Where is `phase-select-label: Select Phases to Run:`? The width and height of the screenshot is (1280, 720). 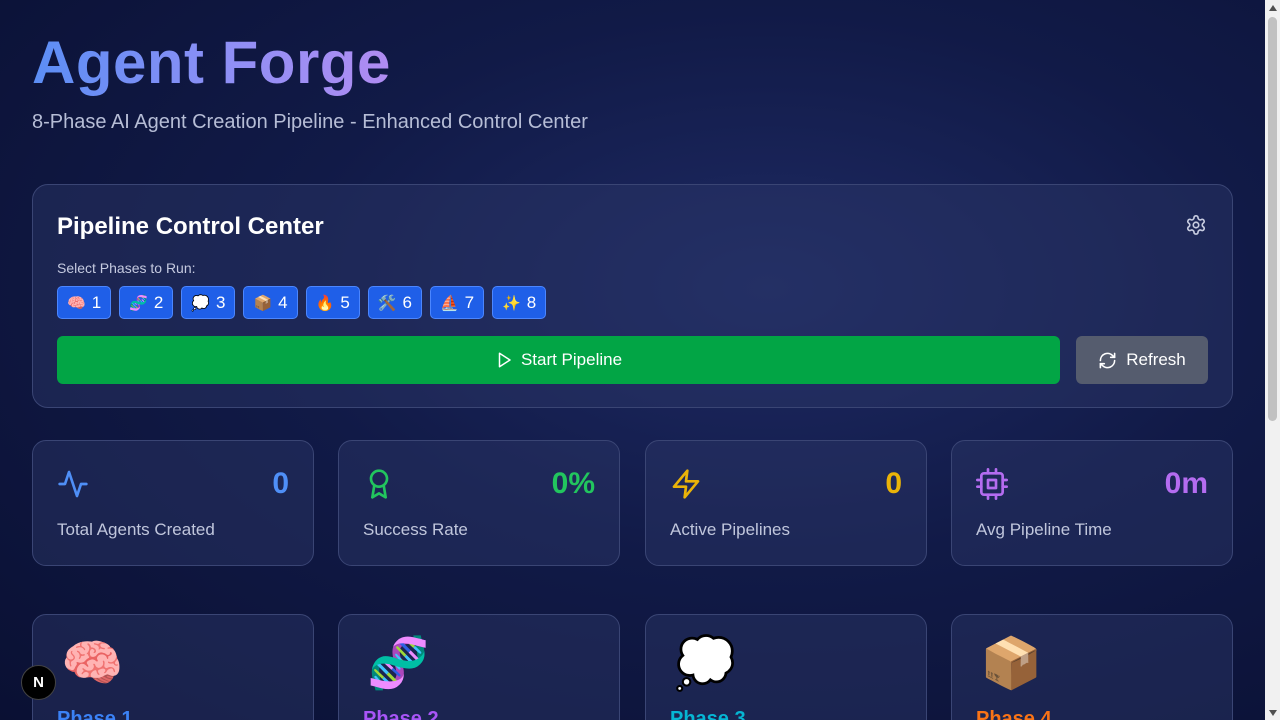
phase-select-label: Select Phases to Run: is located at coordinates (126, 268).